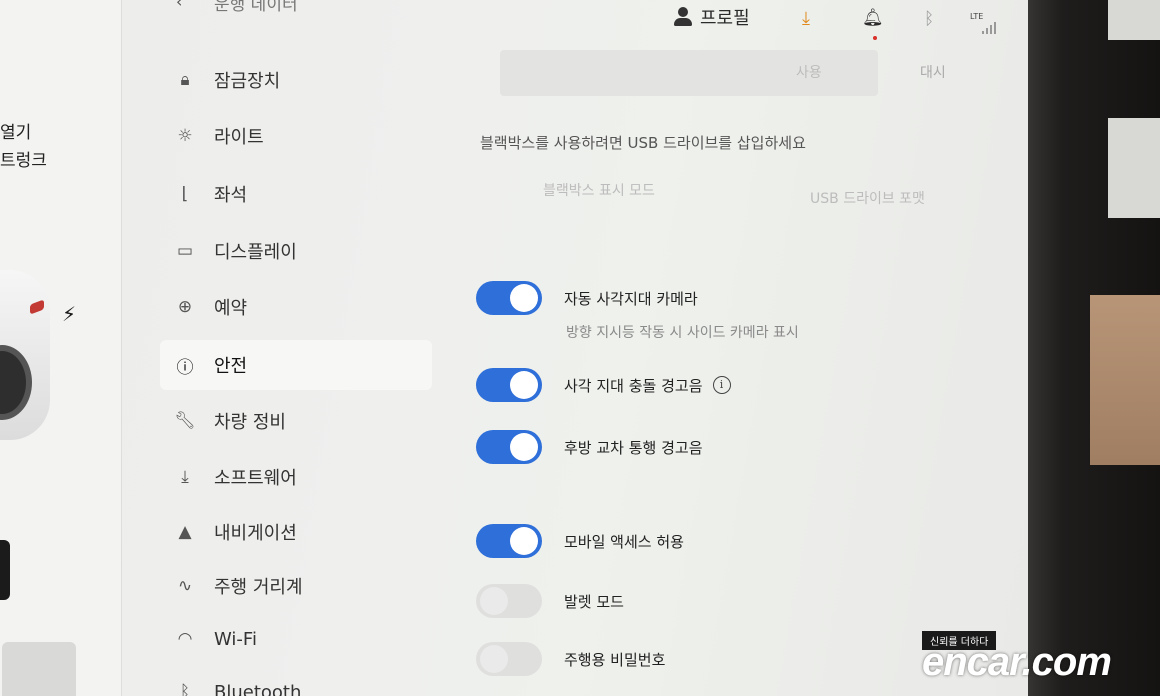 This screenshot has width=1160, height=696. What do you see at coordinates (247, 81) in the screenshot?
I see `sidebar-item-label: 잠금장치` at bounding box center [247, 81].